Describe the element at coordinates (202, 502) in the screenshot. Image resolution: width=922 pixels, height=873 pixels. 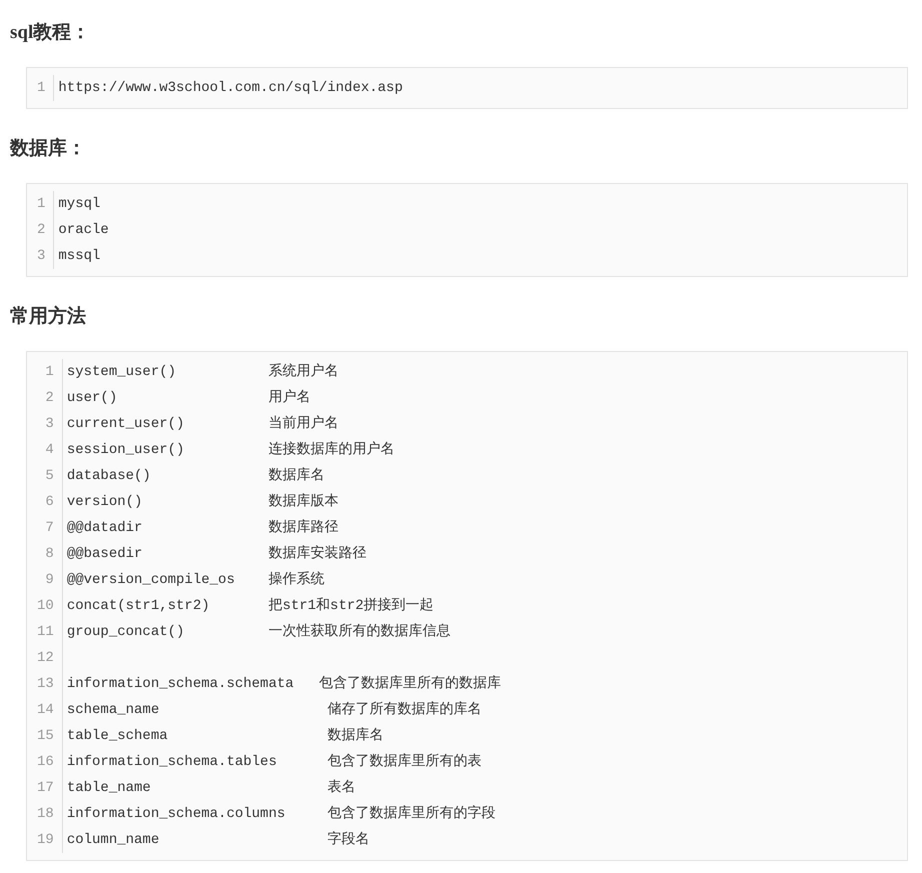
I see `code-line: version() 数据库版本` at that location.